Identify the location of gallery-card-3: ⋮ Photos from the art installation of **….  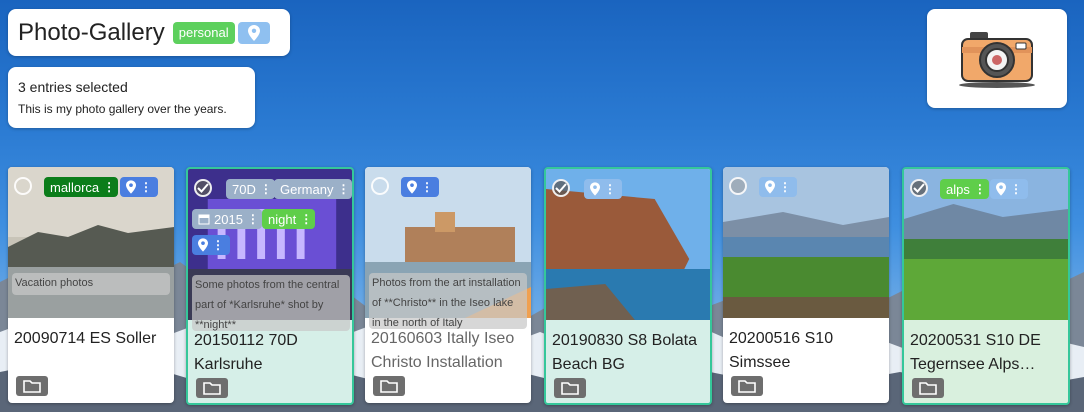
(448, 285).